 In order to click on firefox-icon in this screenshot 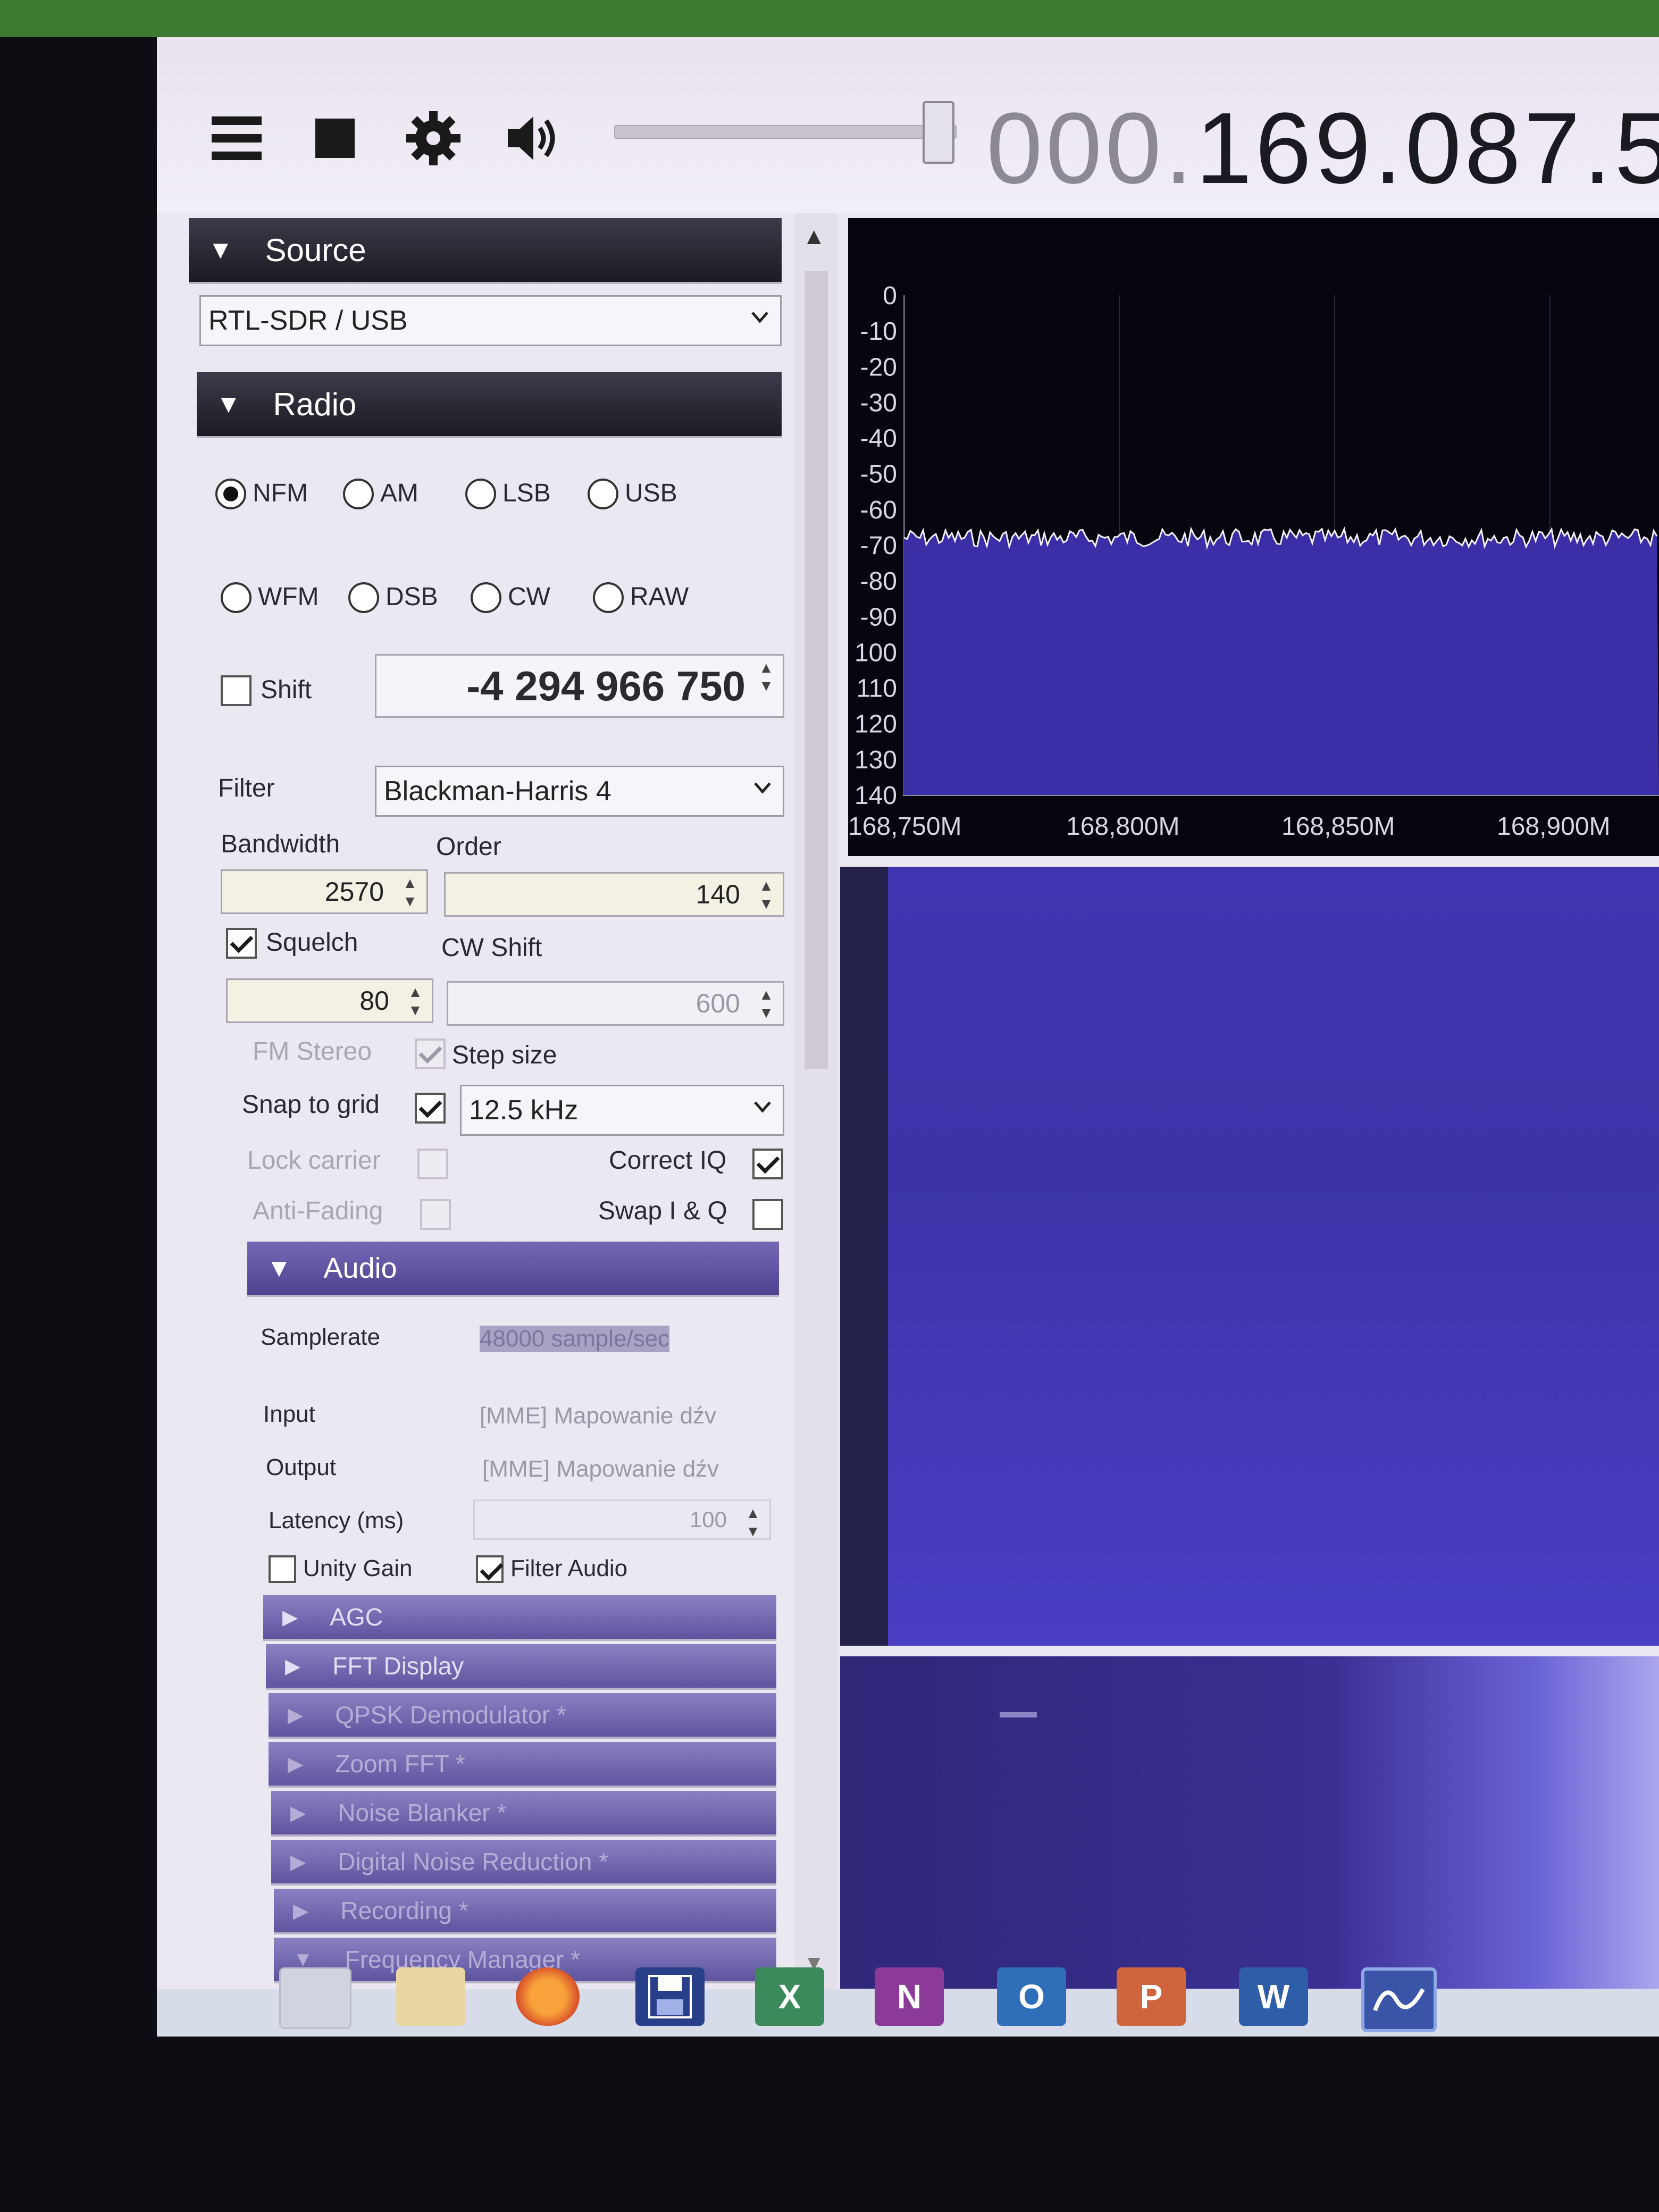, I will do `click(548, 1996)`.